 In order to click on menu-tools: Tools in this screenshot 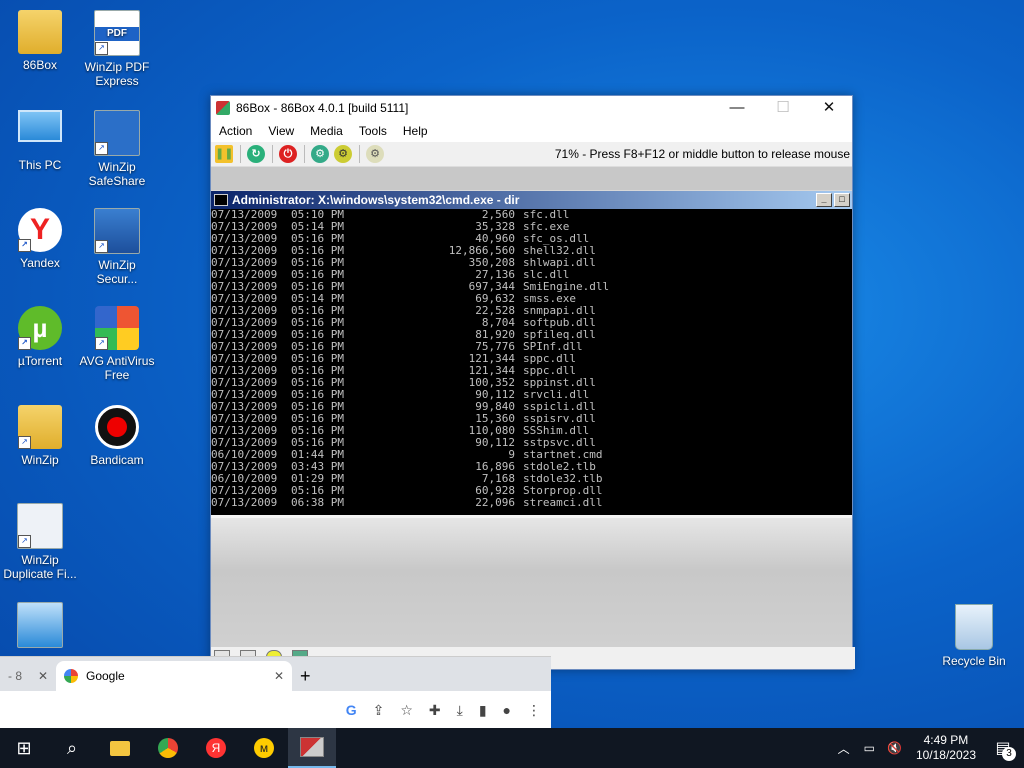, I will do `click(373, 131)`.